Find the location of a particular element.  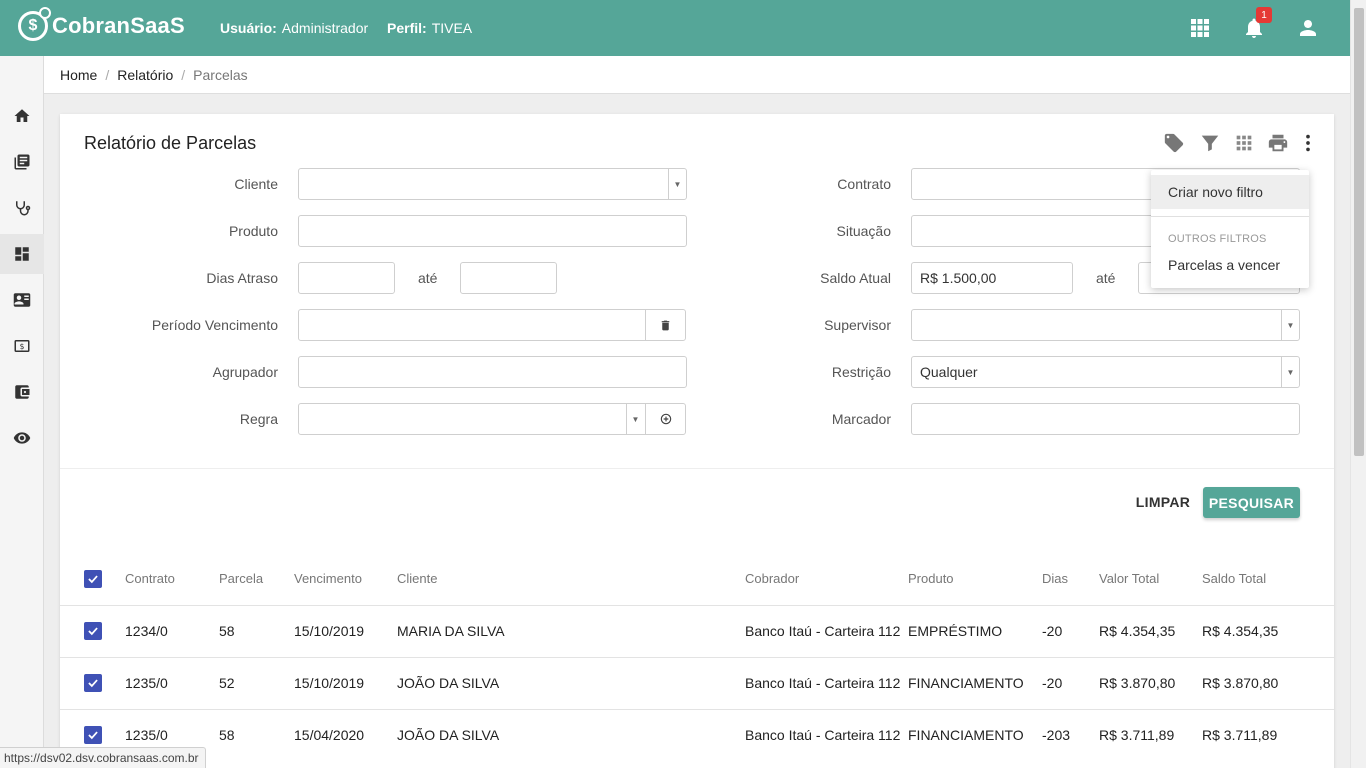

book-icon is located at coordinates (22, 162).